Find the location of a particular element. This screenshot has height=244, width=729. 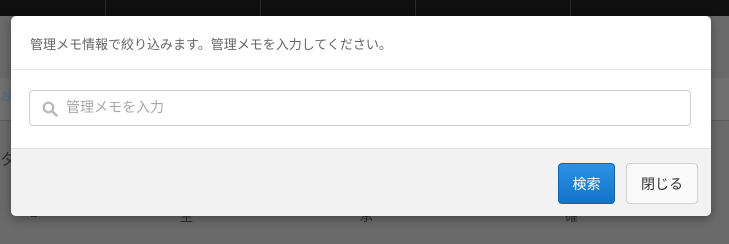

background-text: お is located at coordinates (5, 96).